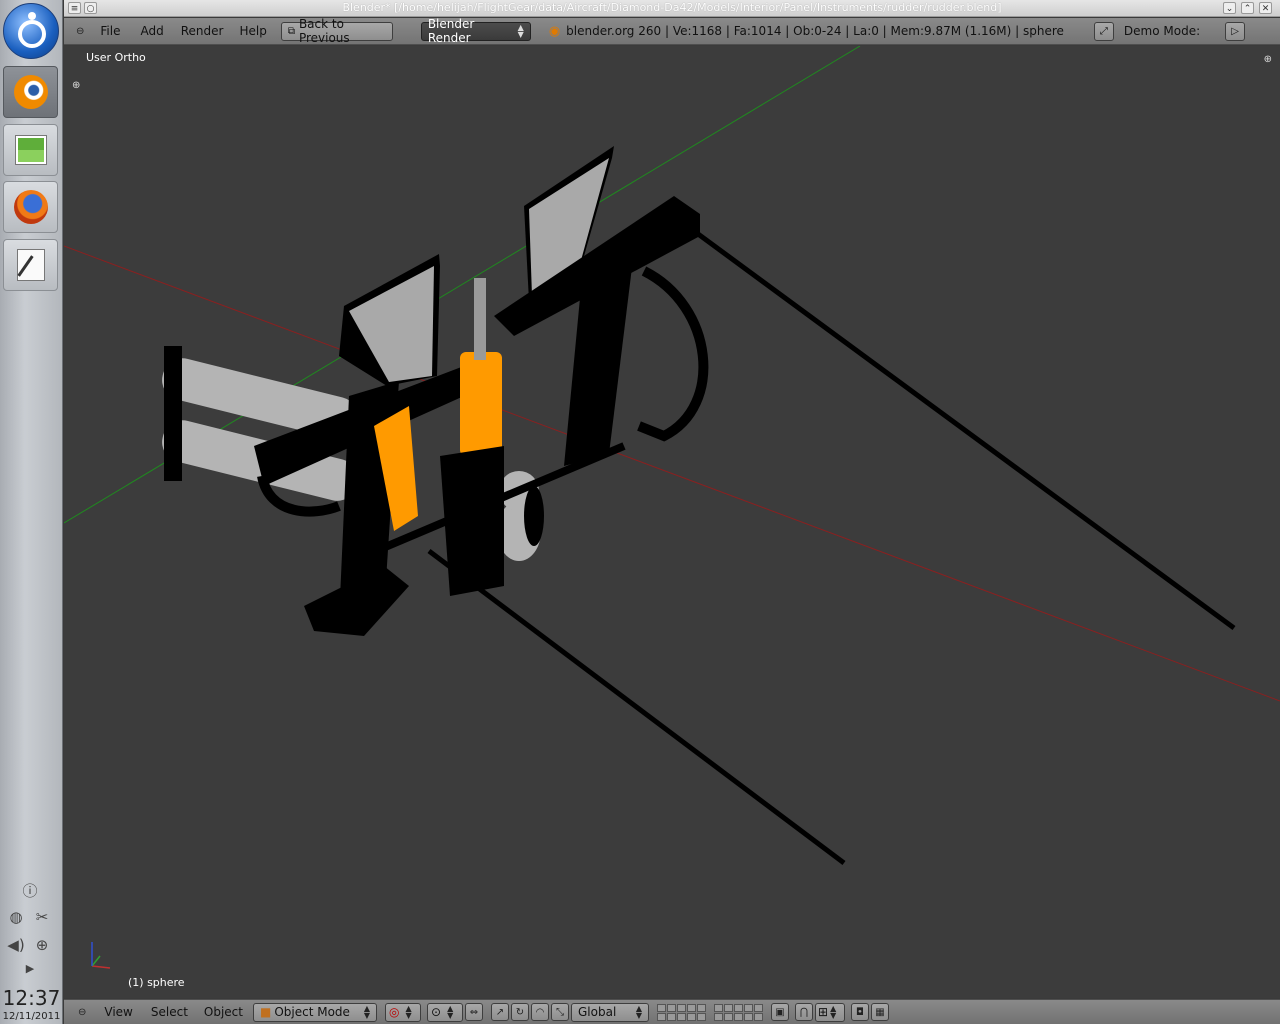 This screenshot has height=1024, width=1280. I want to click on cylinder-mount, so click(173, 413).